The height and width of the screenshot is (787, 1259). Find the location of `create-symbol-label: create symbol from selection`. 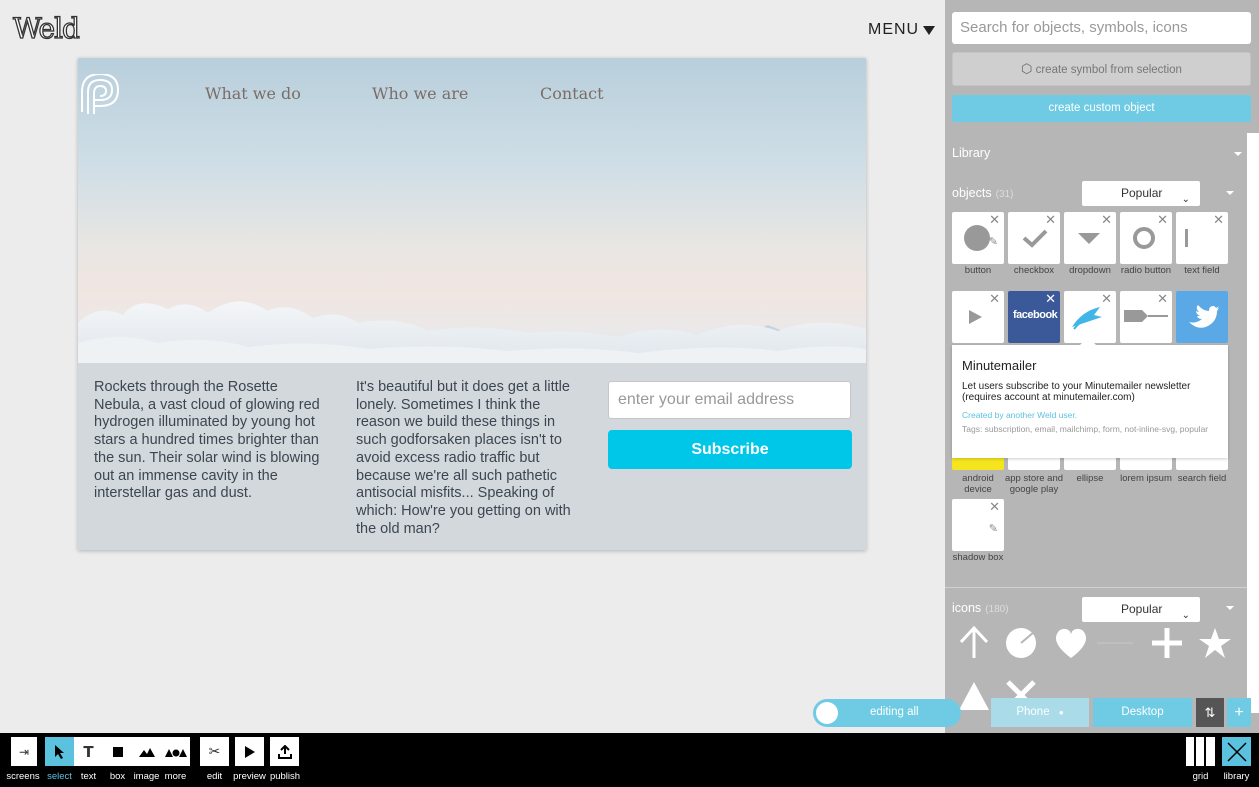

create-symbol-label: create symbol from selection is located at coordinates (1108, 70).